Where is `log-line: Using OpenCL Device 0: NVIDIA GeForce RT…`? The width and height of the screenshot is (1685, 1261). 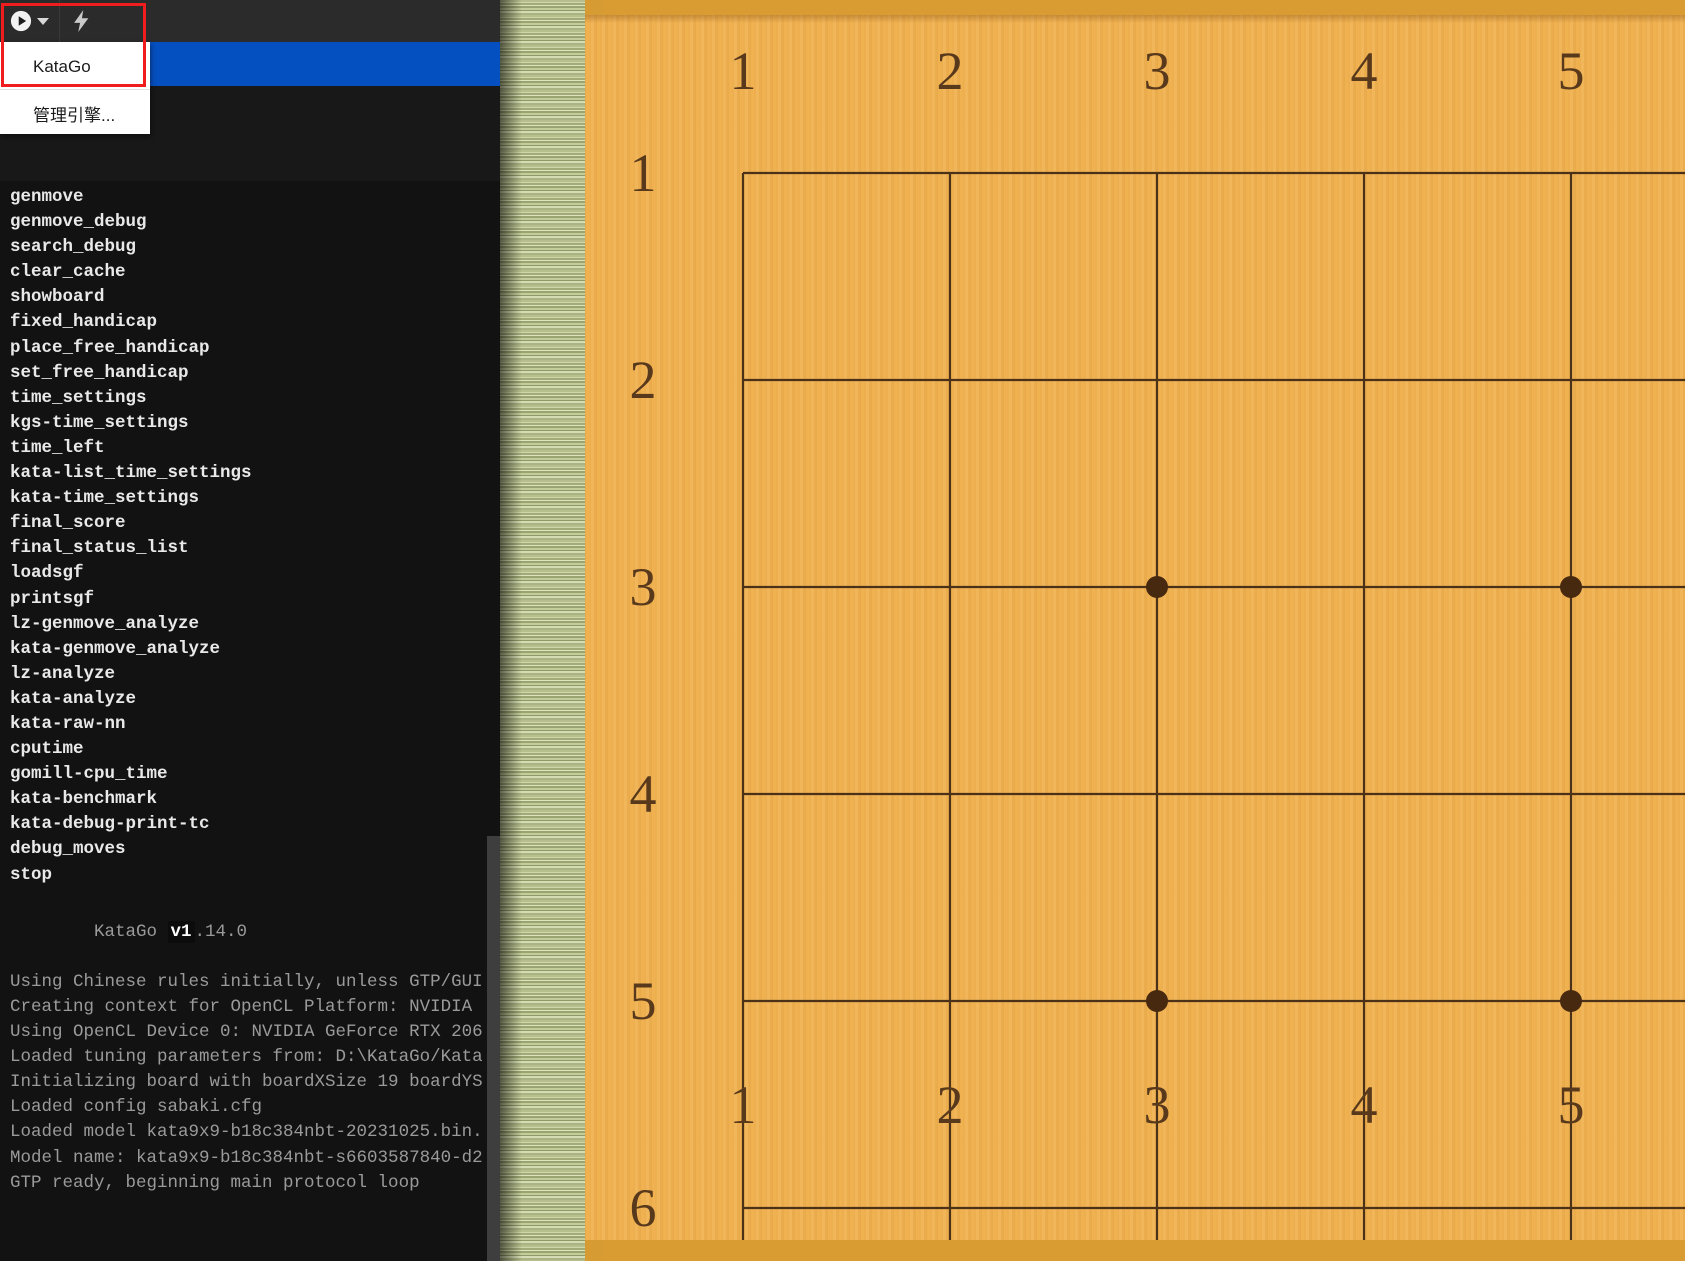 log-line: Using OpenCL Device 0: NVIDIA GeForce RT… is located at coordinates (246, 1032).